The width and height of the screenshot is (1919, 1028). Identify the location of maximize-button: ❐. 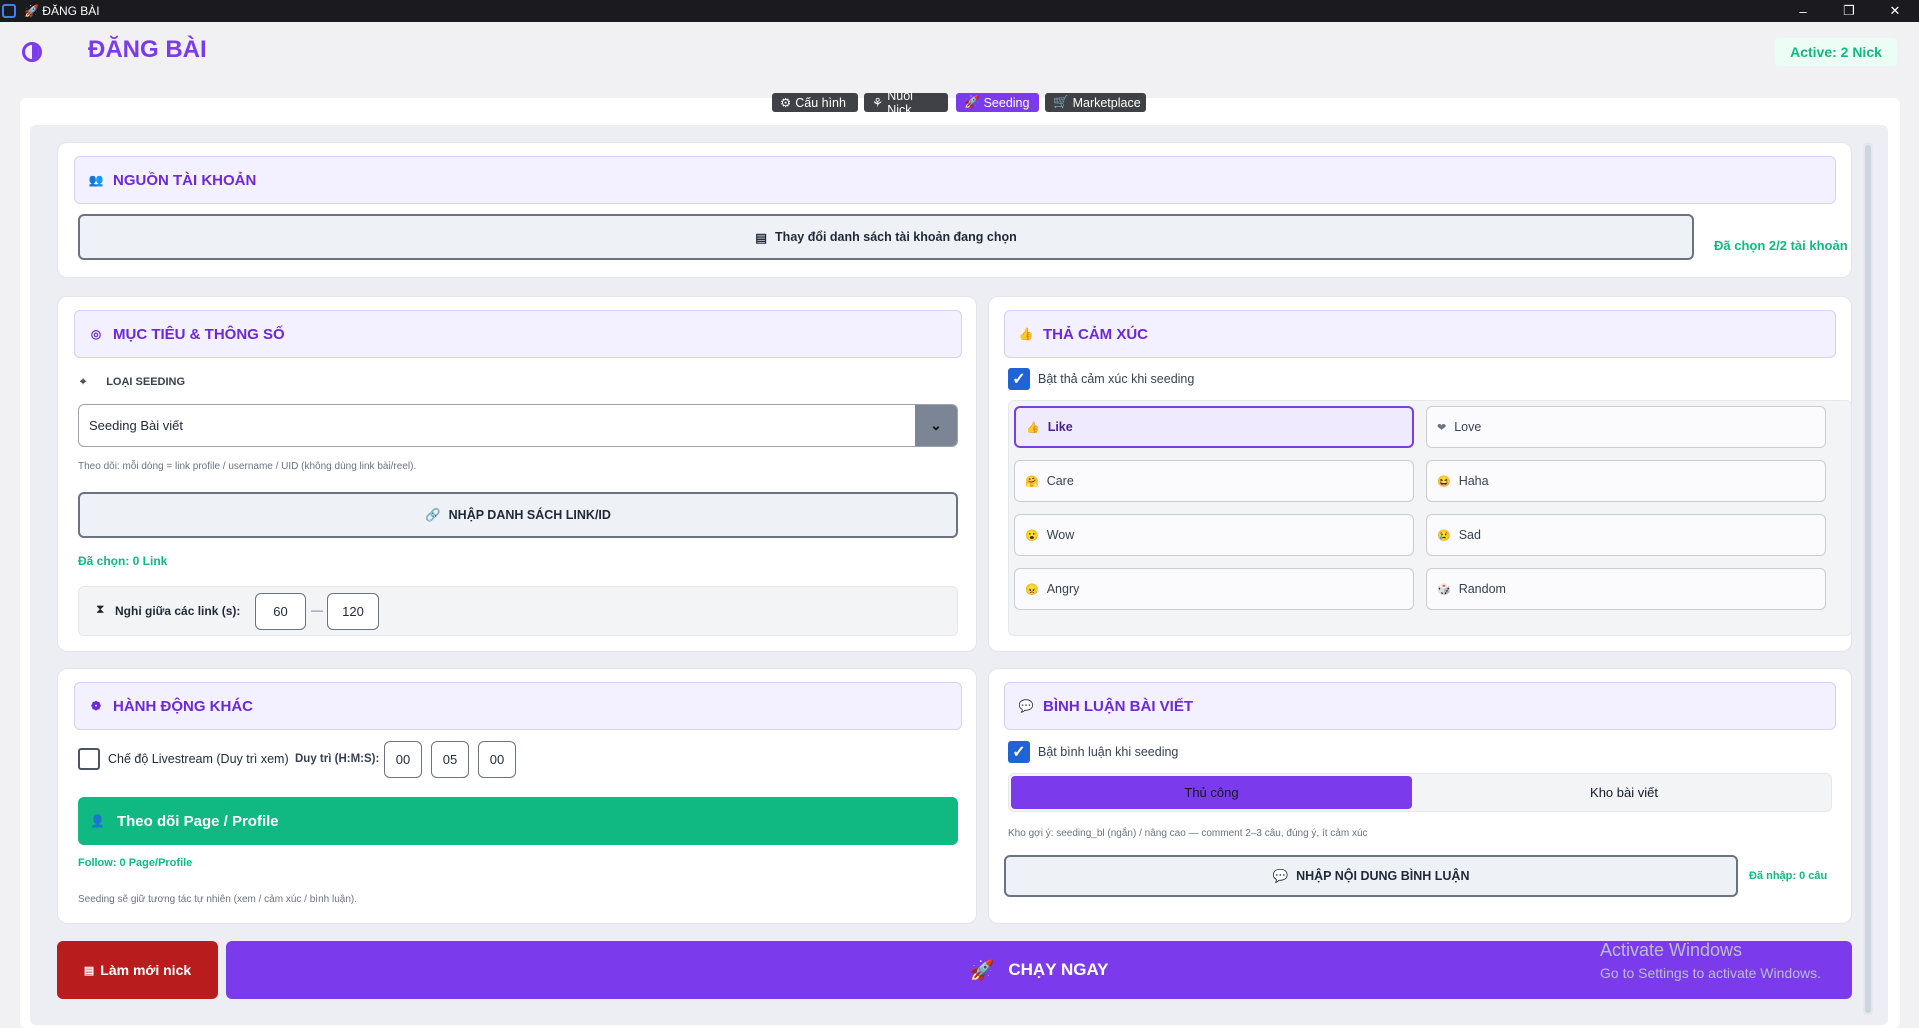
(1849, 11).